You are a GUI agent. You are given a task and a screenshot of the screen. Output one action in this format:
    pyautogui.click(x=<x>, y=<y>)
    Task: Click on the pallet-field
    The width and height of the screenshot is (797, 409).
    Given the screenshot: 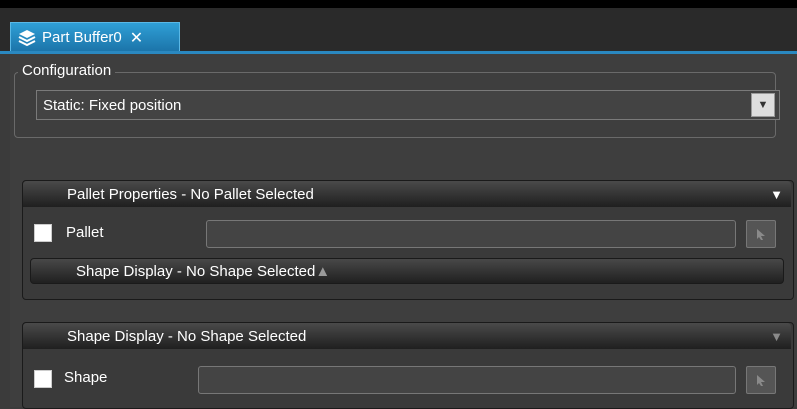 What is the action you would take?
    pyautogui.click(x=471, y=234)
    